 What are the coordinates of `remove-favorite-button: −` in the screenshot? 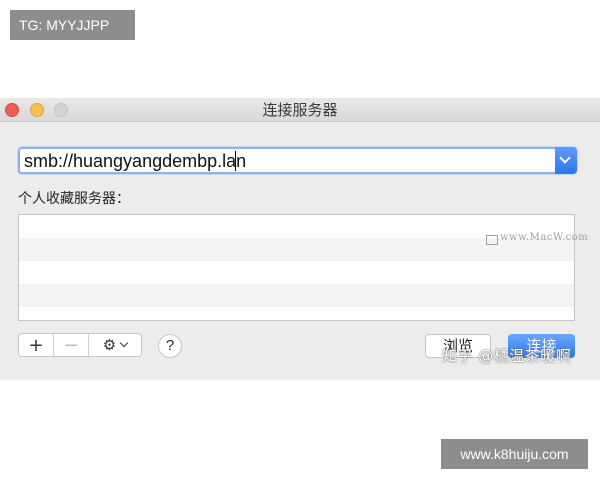 It's located at (71, 345).